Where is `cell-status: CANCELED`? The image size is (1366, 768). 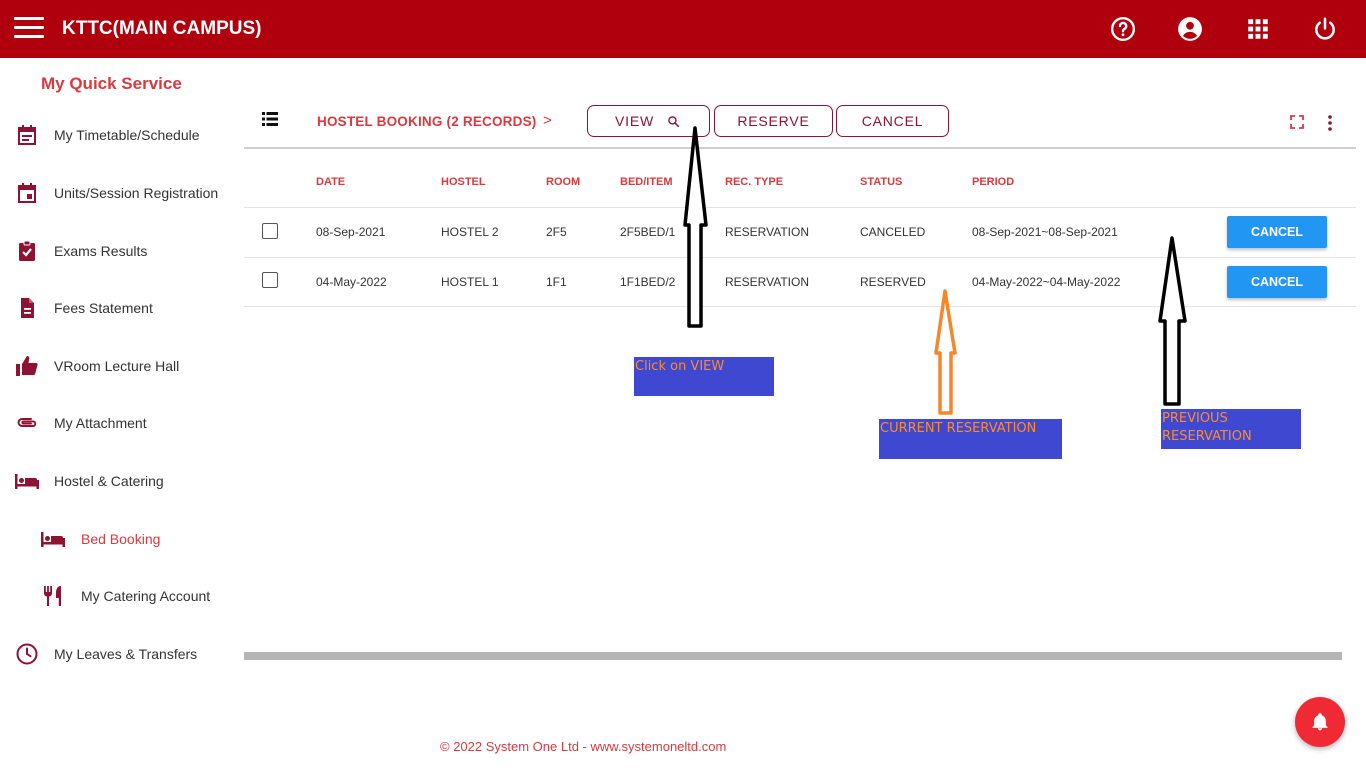
cell-status: CANCELED is located at coordinates (893, 232).